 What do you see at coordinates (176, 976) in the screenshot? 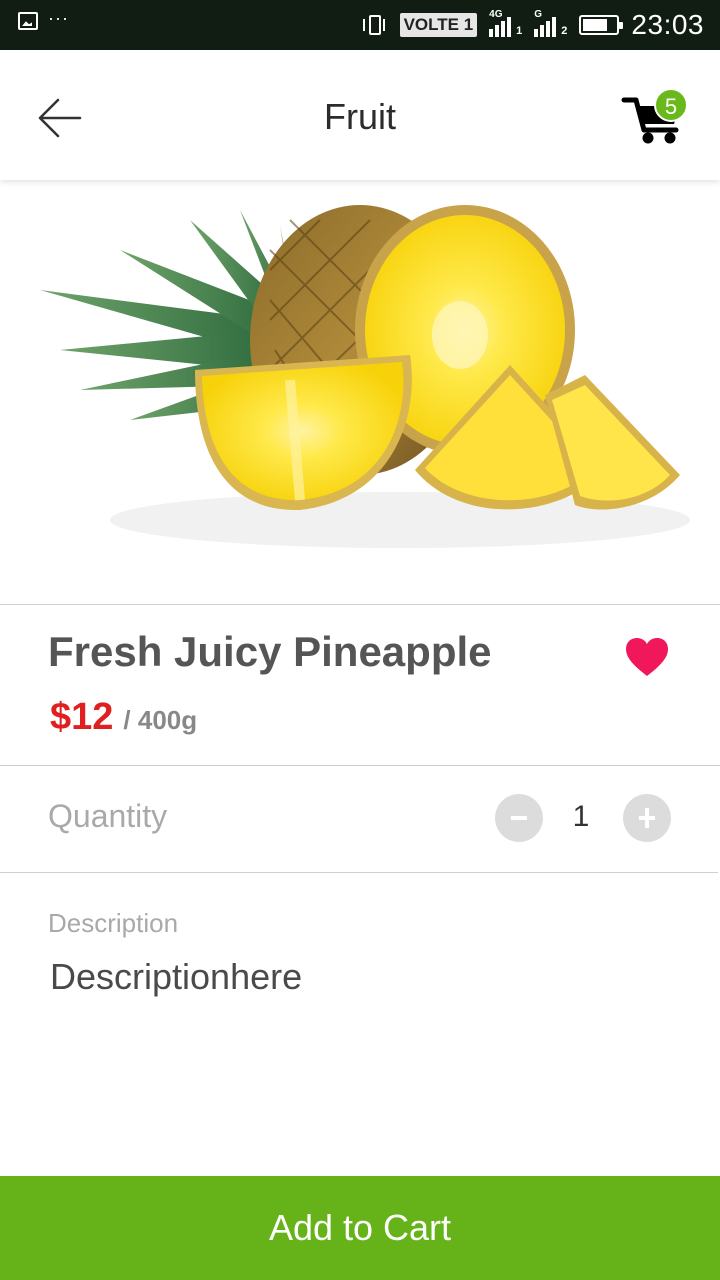
I see `description-text: Descriptionhere` at bounding box center [176, 976].